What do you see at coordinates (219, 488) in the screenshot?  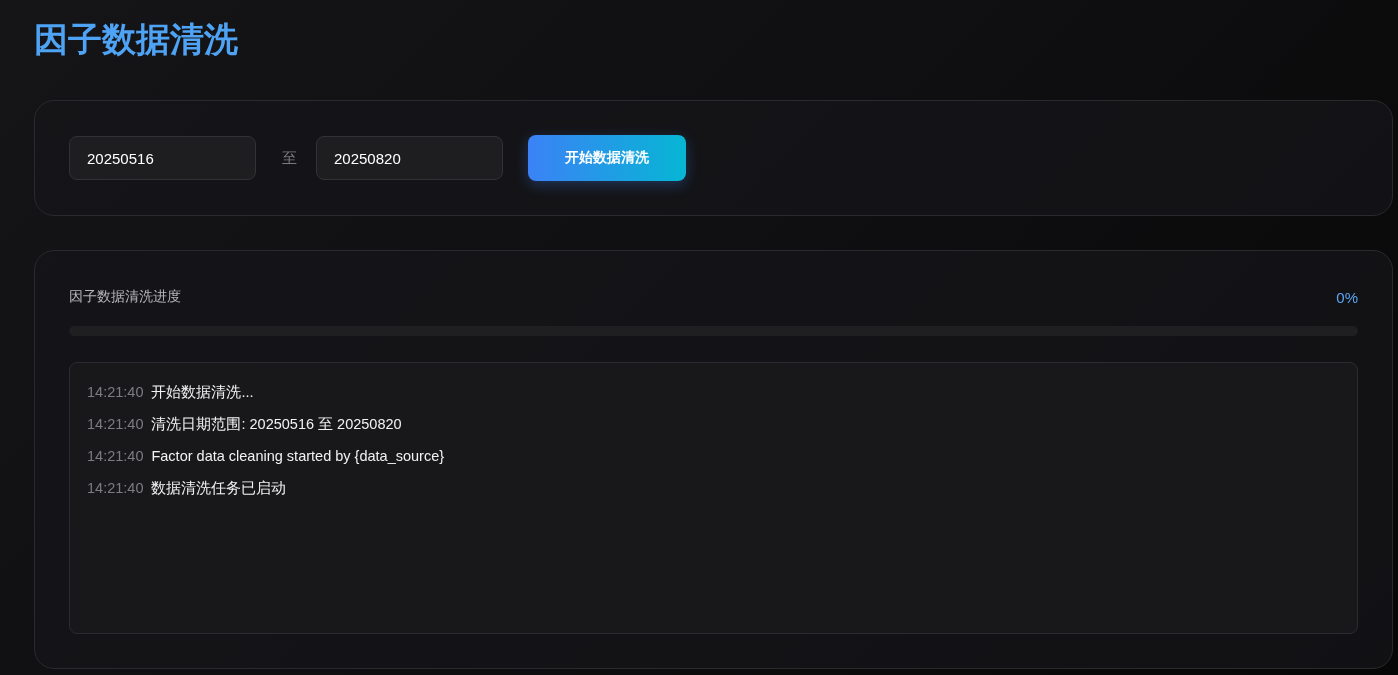 I see `log-message: 数据清洗任务已启动` at bounding box center [219, 488].